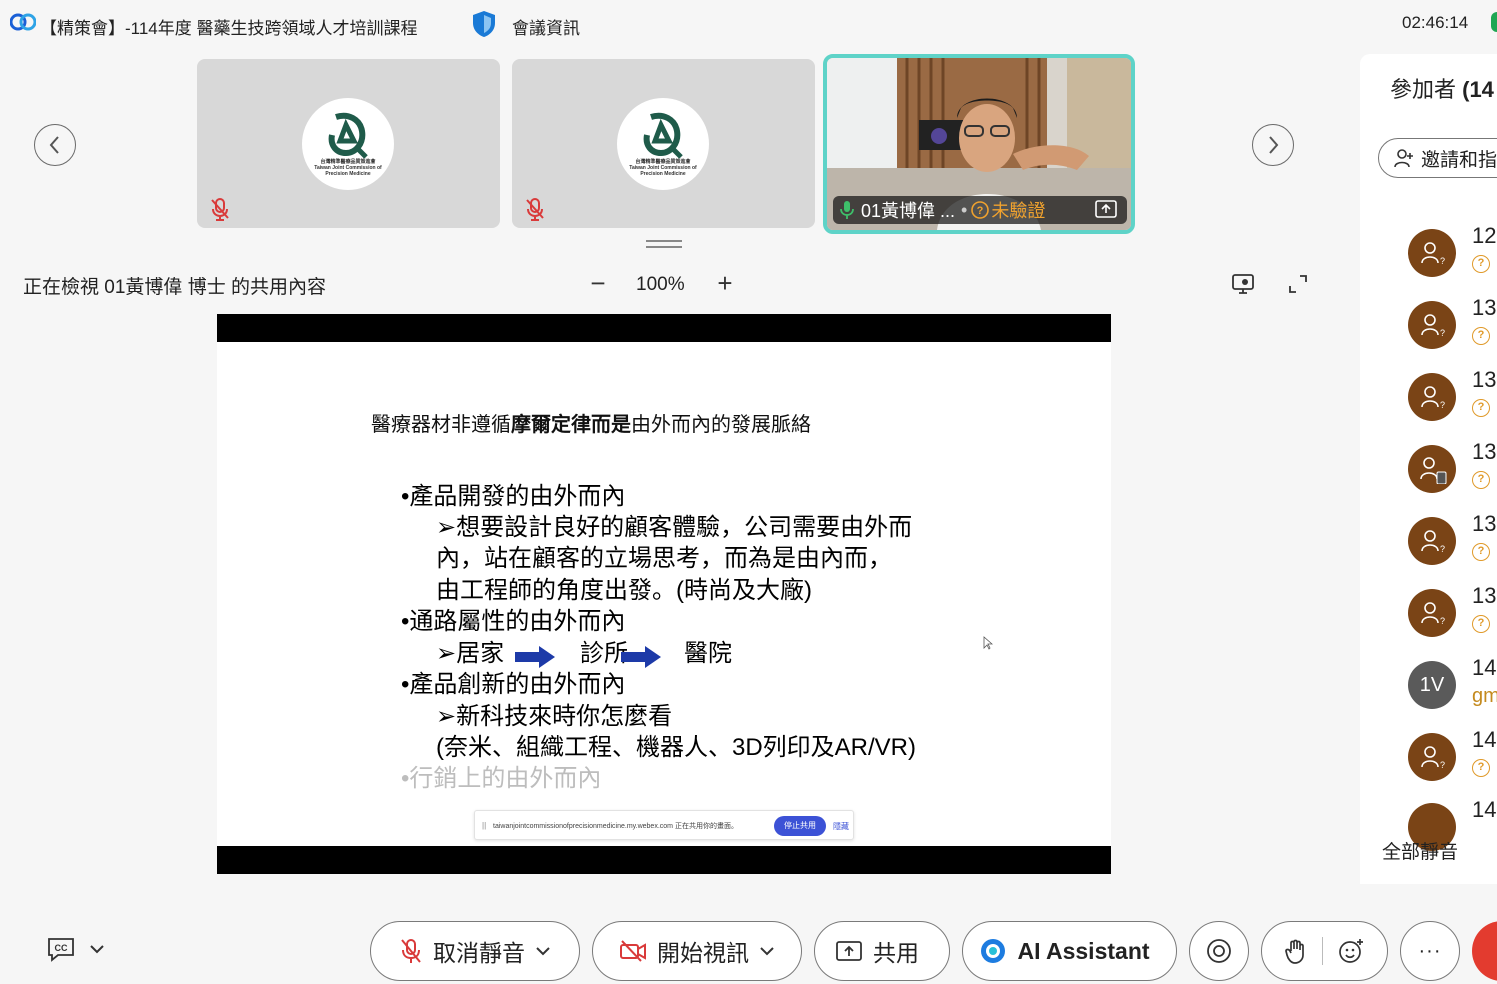 Image resolution: width=1497 pixels, height=984 pixels. I want to click on participant-email: gm, so click(1484, 696).